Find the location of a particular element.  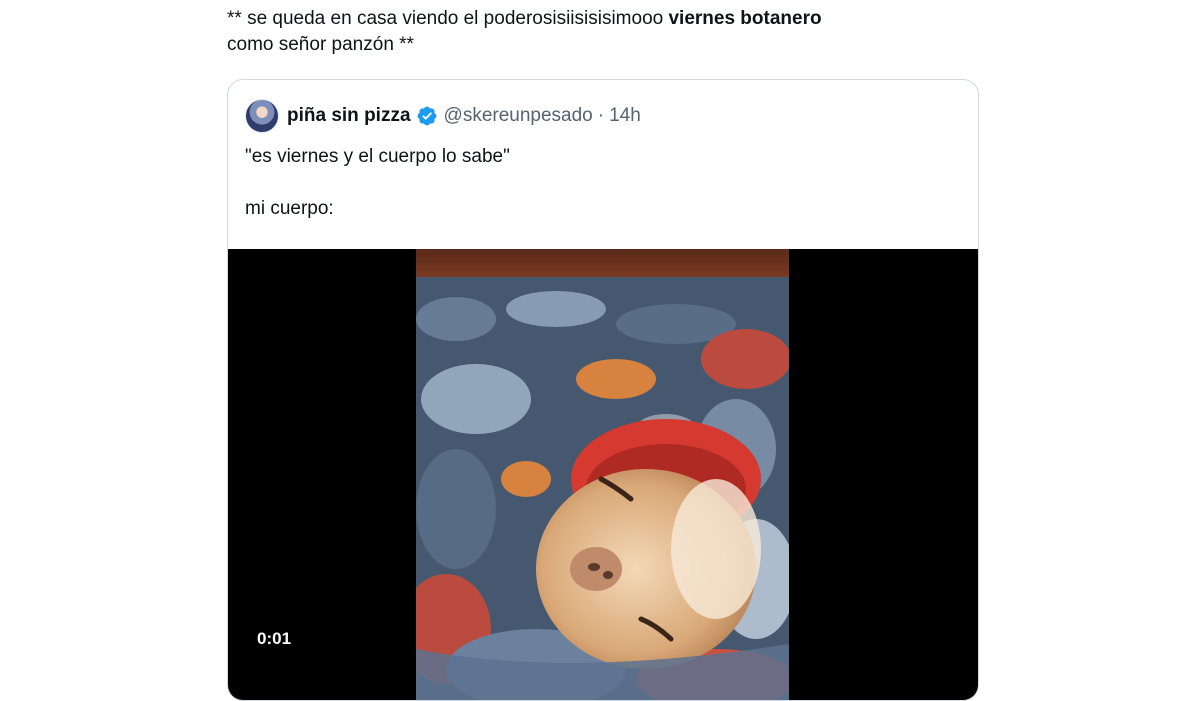

timestamp: 14h is located at coordinates (625, 116).